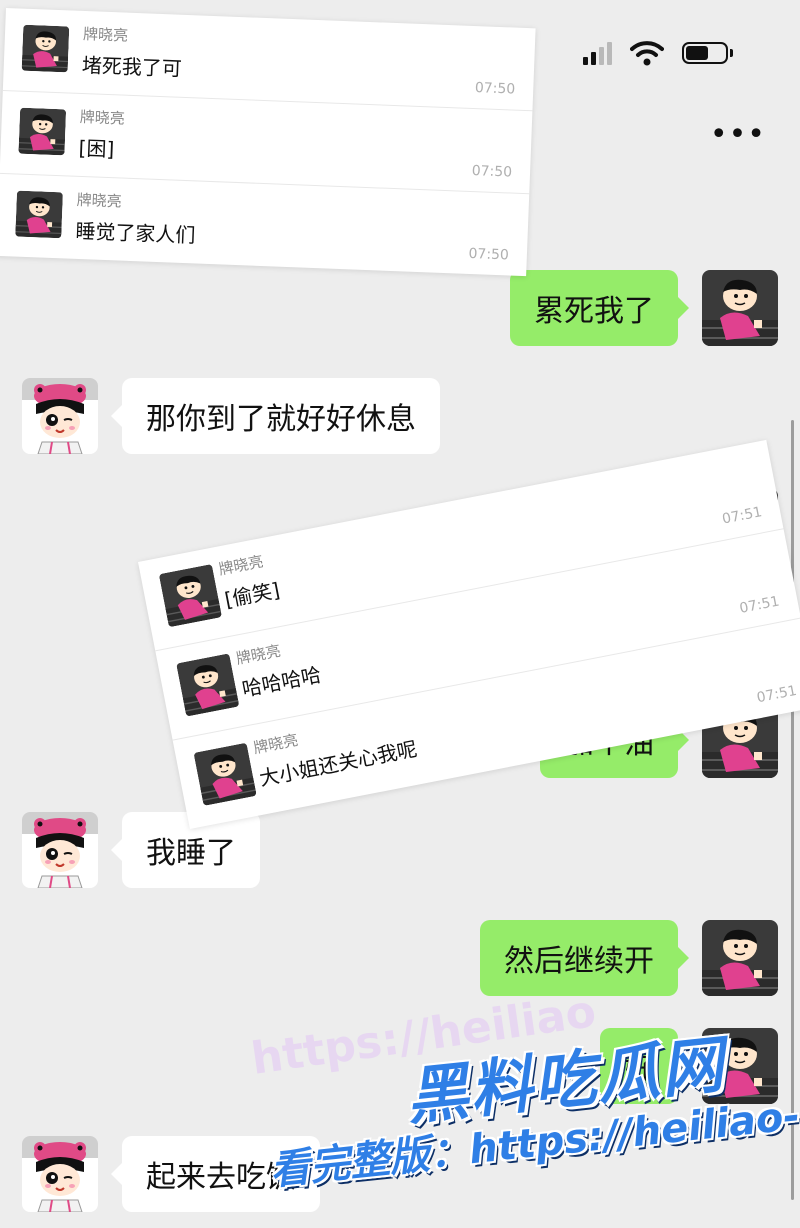 The height and width of the screenshot is (1228, 800). I want to click on battery-level, so click(697, 53).